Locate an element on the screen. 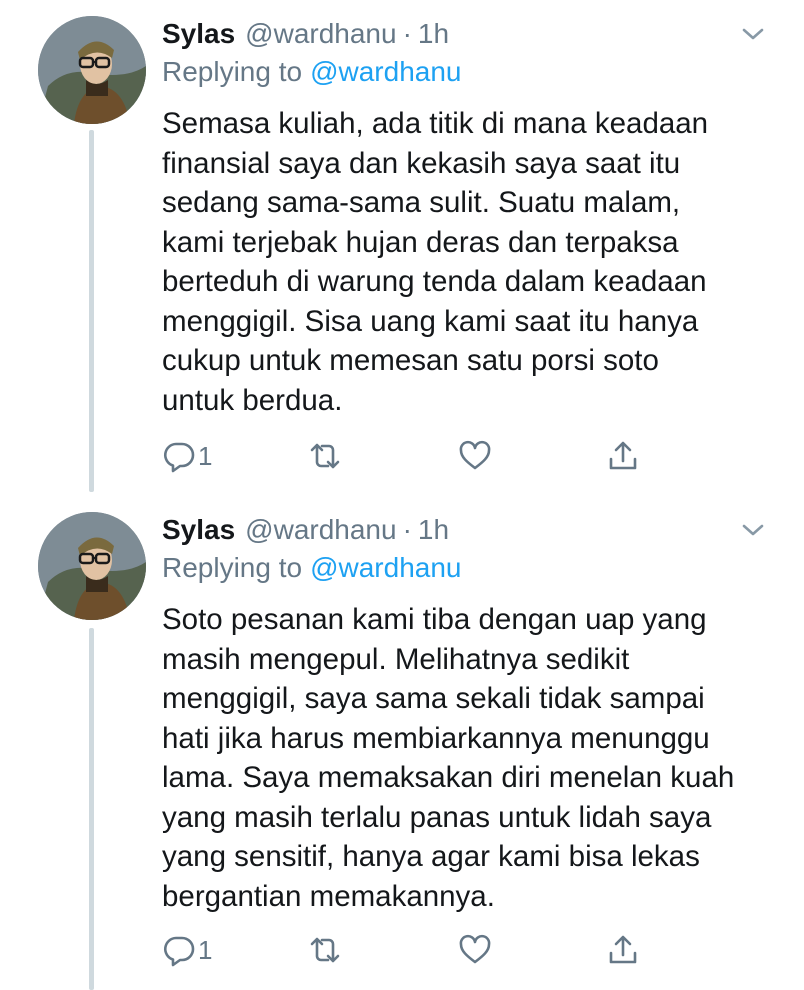  tweet-text-line: bergantian memakannya. is located at coordinates (328, 896).